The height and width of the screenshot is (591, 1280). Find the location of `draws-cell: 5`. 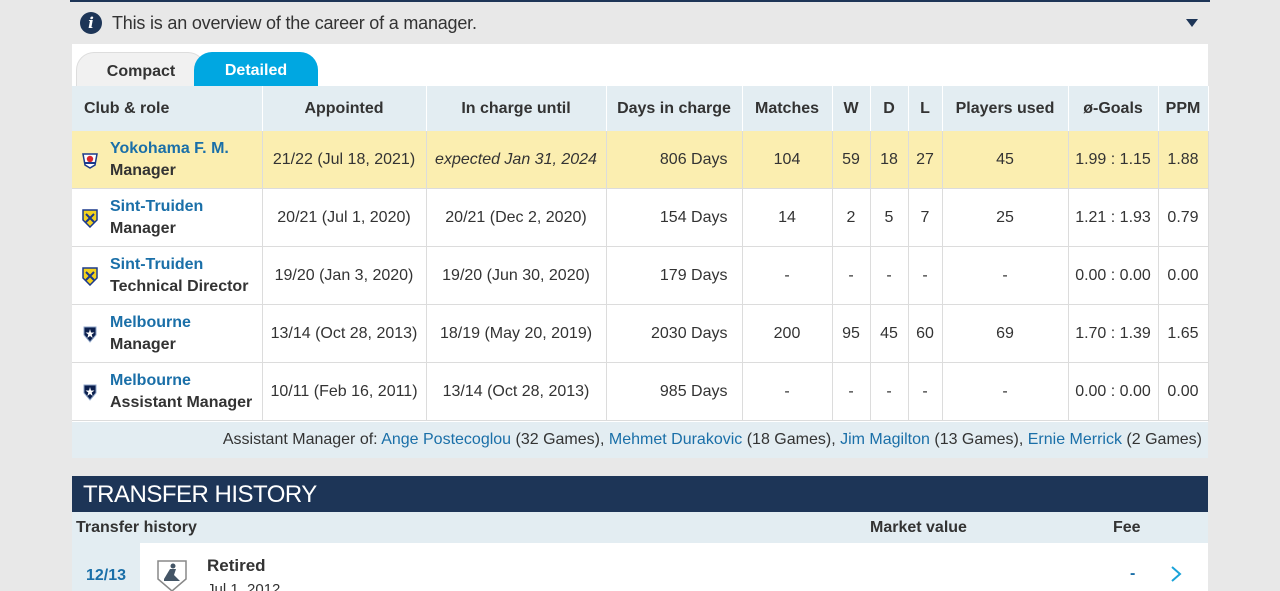

draws-cell: 5 is located at coordinates (889, 217).